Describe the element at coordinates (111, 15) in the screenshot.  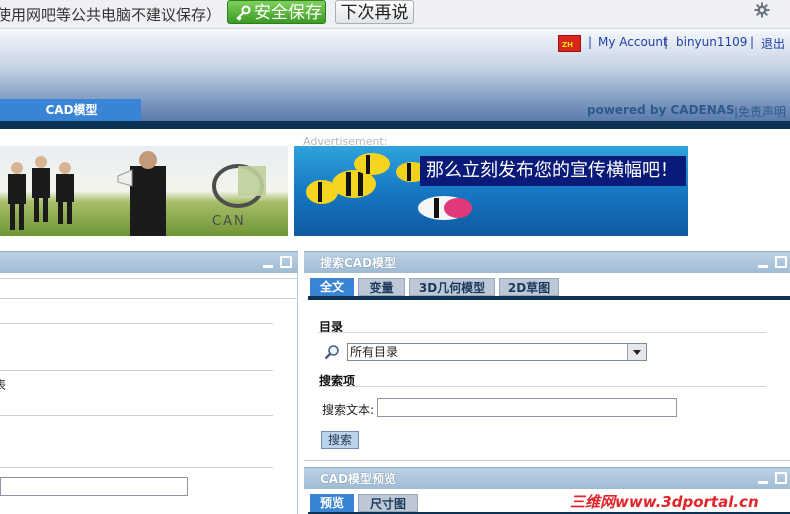
I see `save-warning-text: 使用网吧等公共电脑不建议保存）` at that location.